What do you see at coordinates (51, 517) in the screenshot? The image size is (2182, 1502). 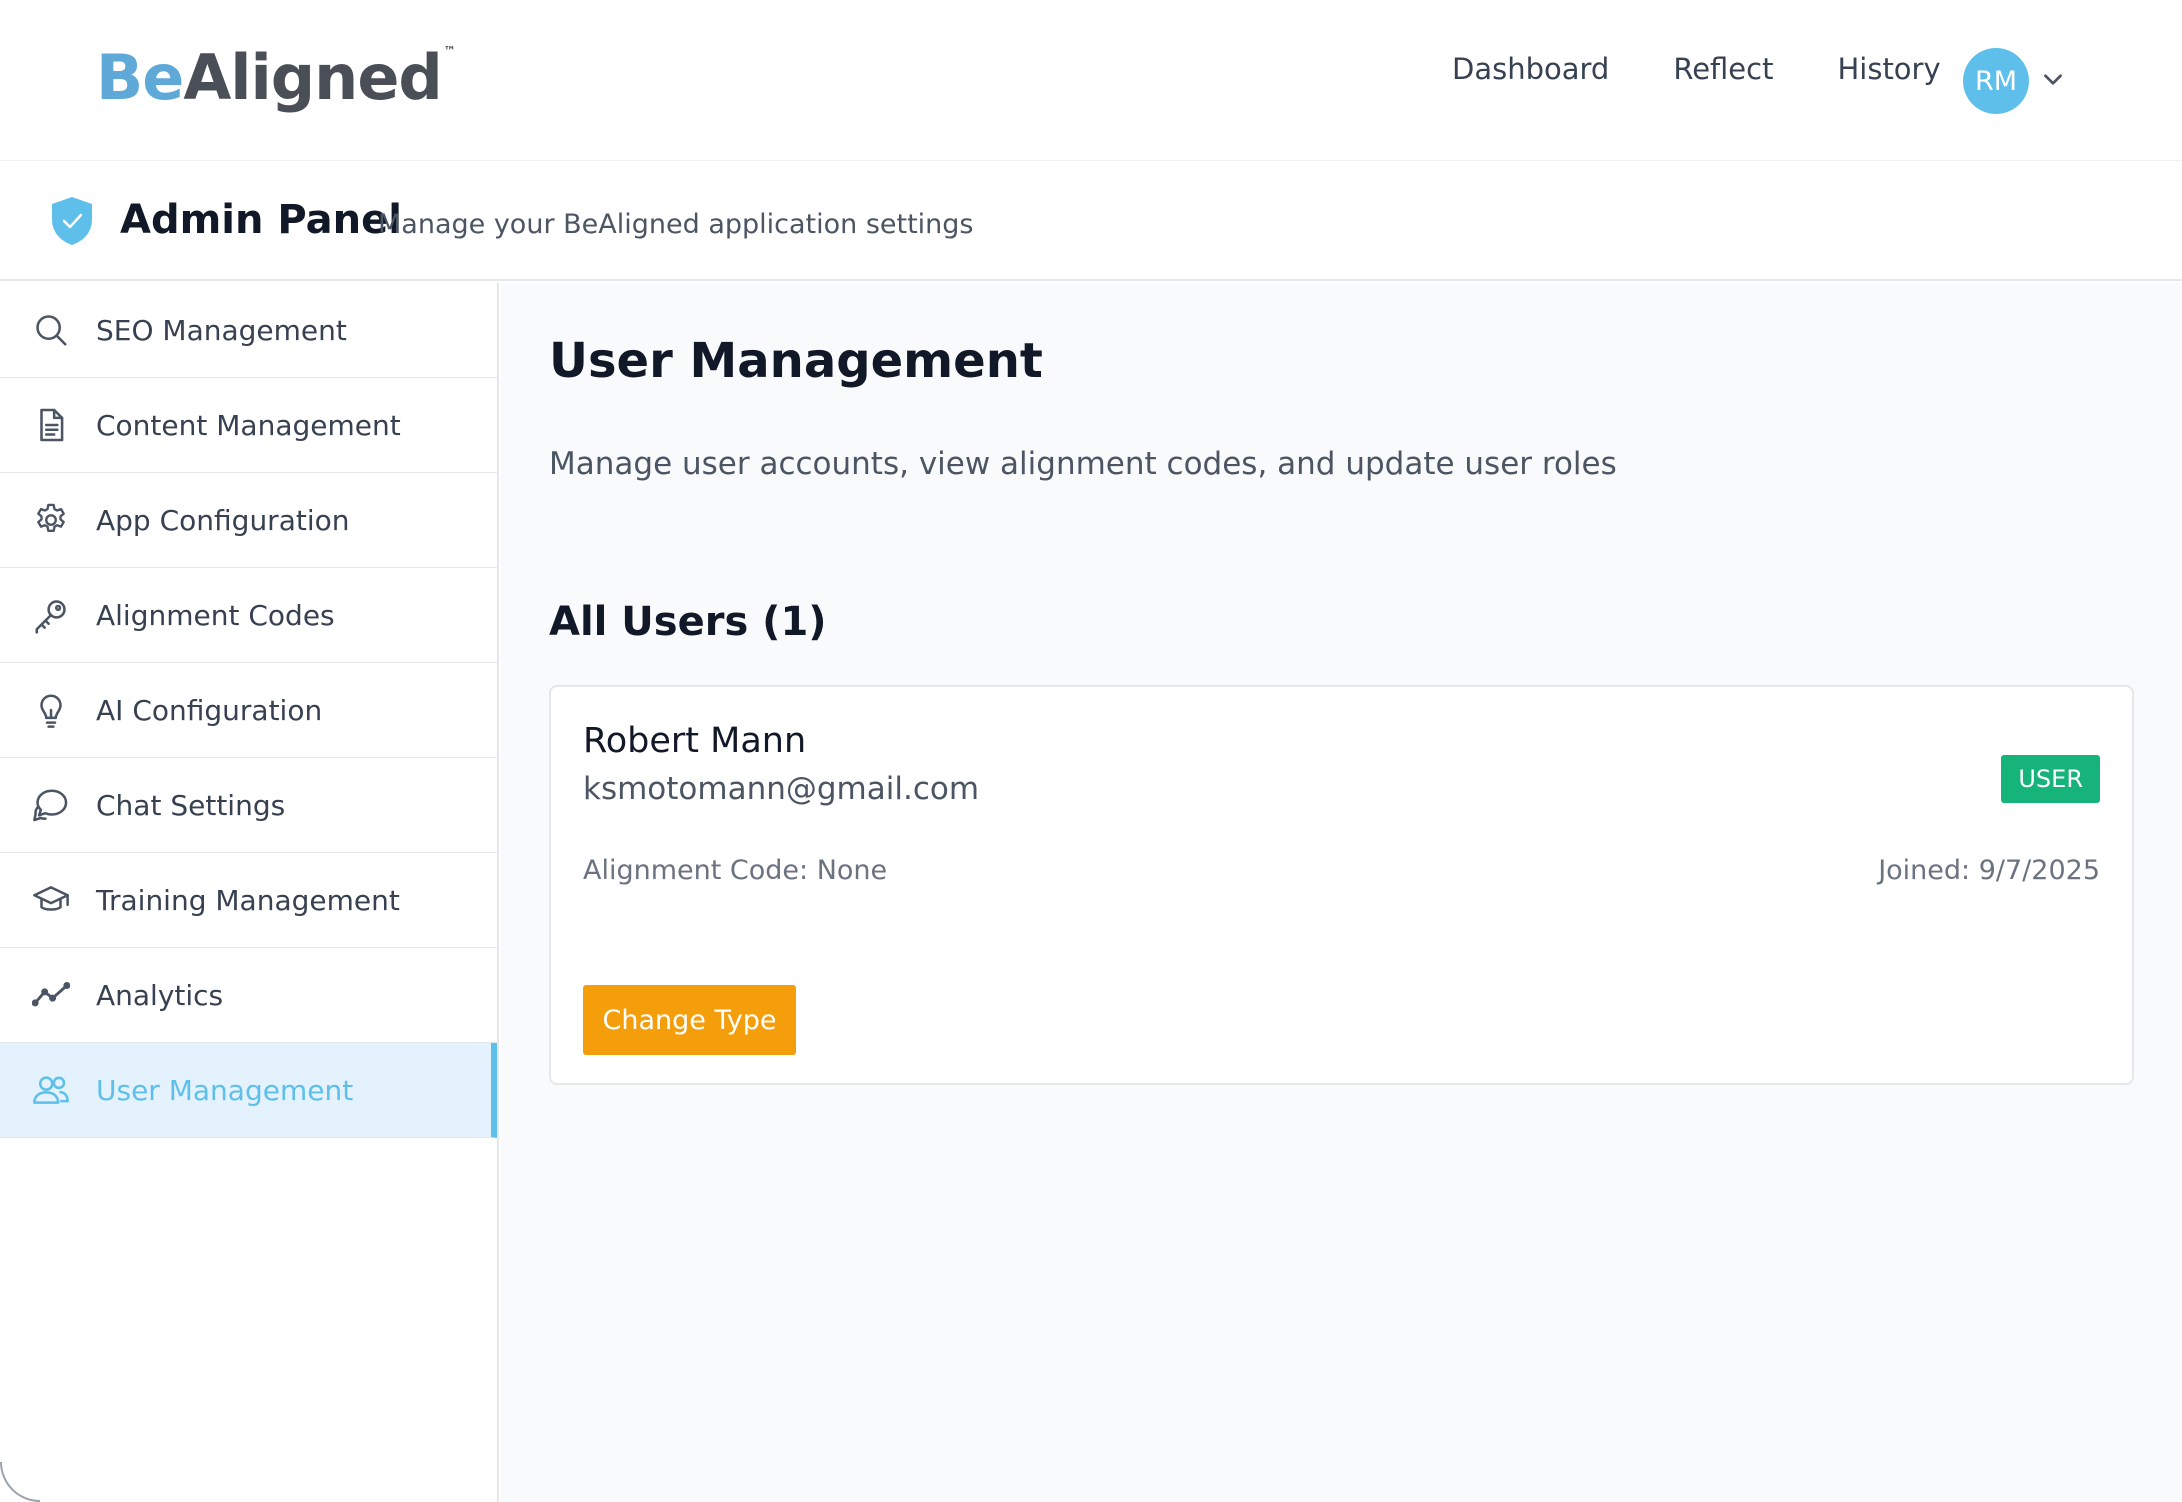 I see `gear-icon` at bounding box center [51, 517].